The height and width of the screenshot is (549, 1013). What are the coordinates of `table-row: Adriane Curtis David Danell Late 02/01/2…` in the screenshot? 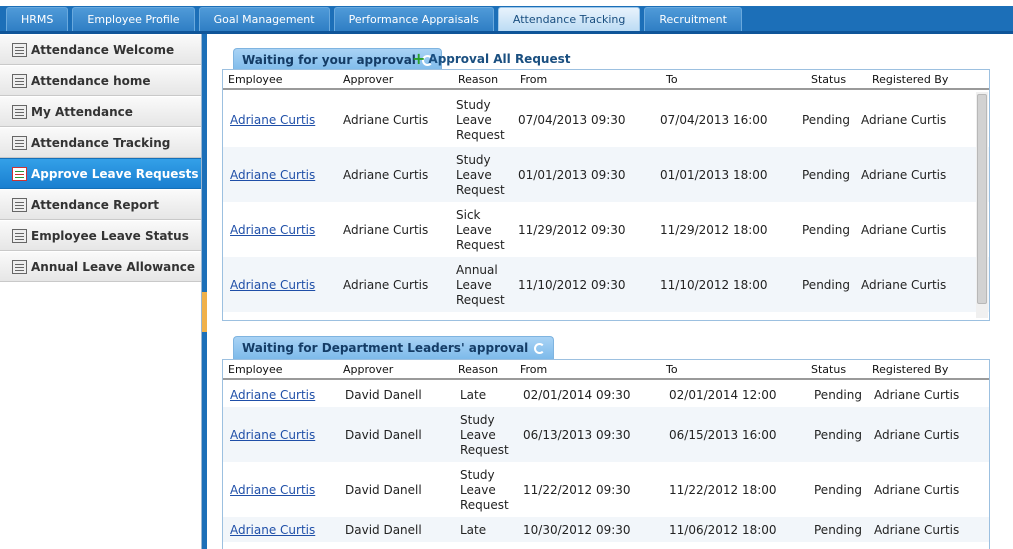 It's located at (606, 394).